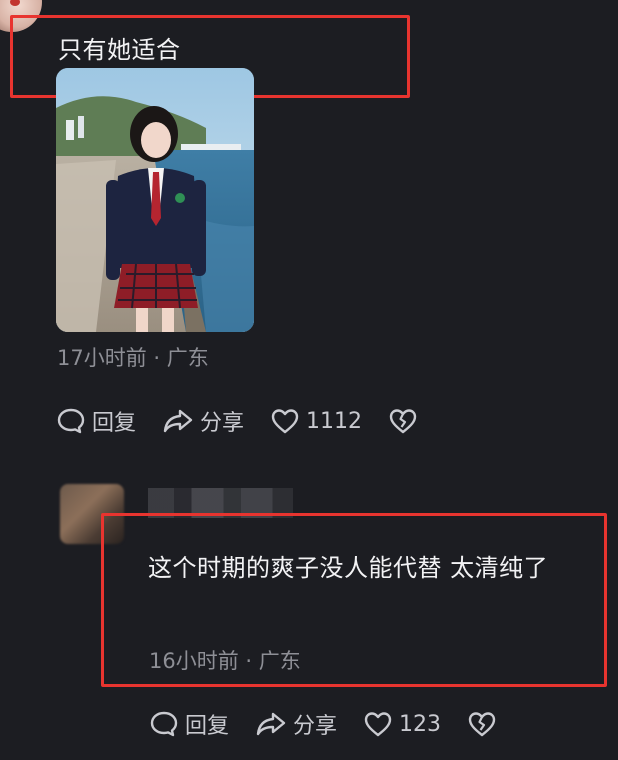  Describe the element at coordinates (133, 358) in the screenshot. I see `comment-meta: 17小时前 · 广东` at that location.